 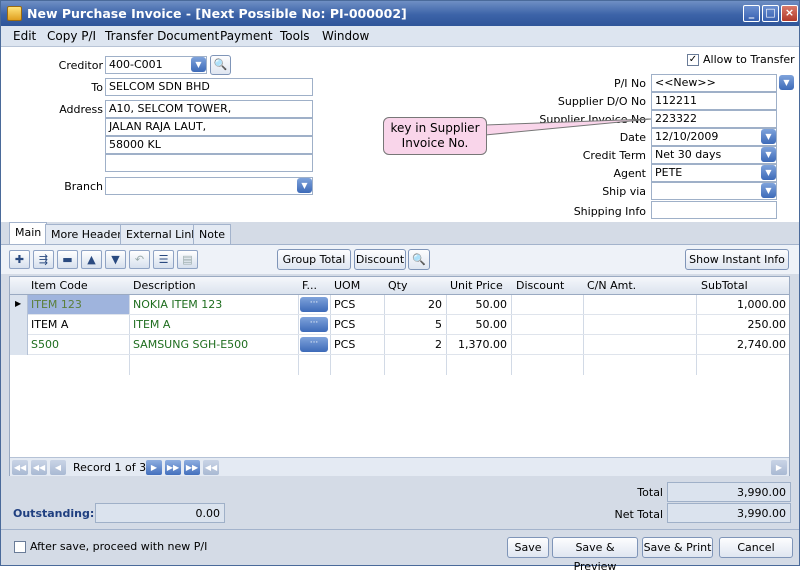 What do you see at coordinates (304, 185) in the screenshot?
I see `branch-dropdown-icon: ▼` at bounding box center [304, 185].